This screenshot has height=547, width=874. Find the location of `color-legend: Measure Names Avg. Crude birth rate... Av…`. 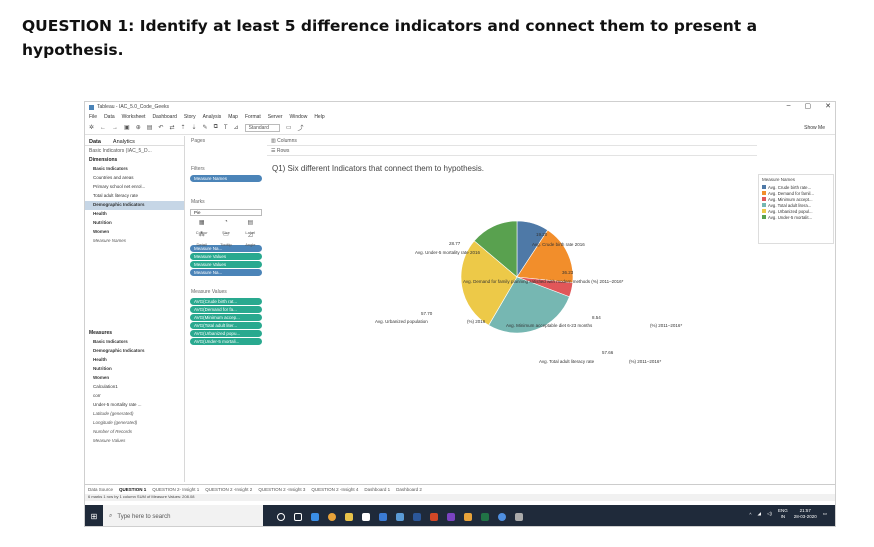

color-legend: Measure Names Avg. Crude birth rate... Av… is located at coordinates (796, 209).